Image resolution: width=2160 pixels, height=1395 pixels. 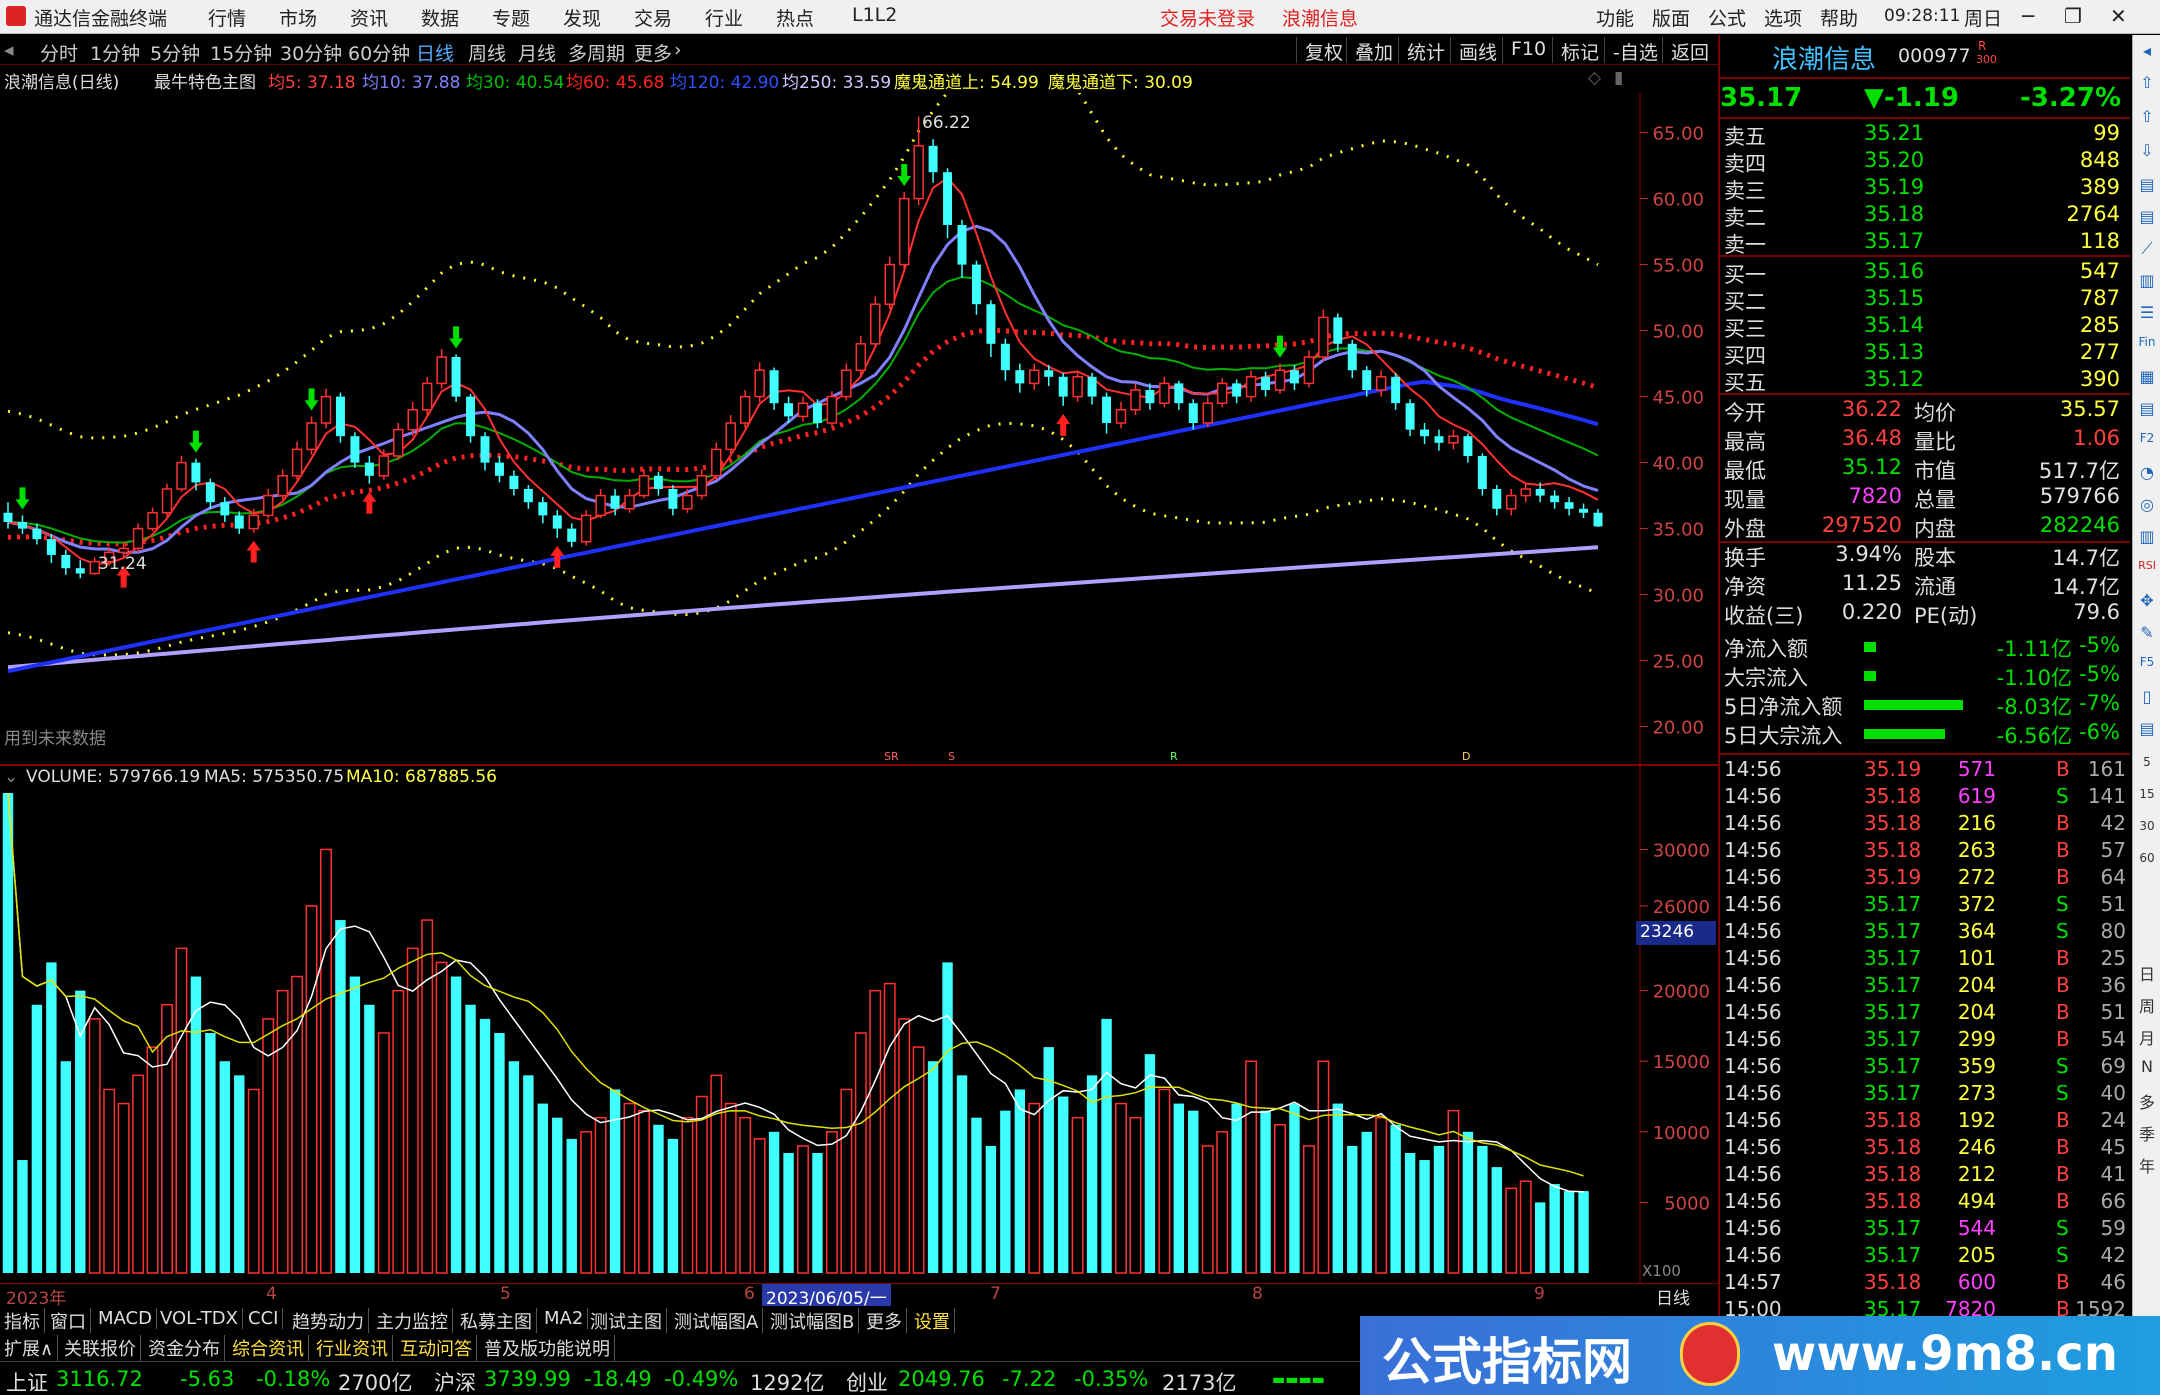 I want to click on tab-main-monitor: 主力监控, so click(x=412, y=1321).